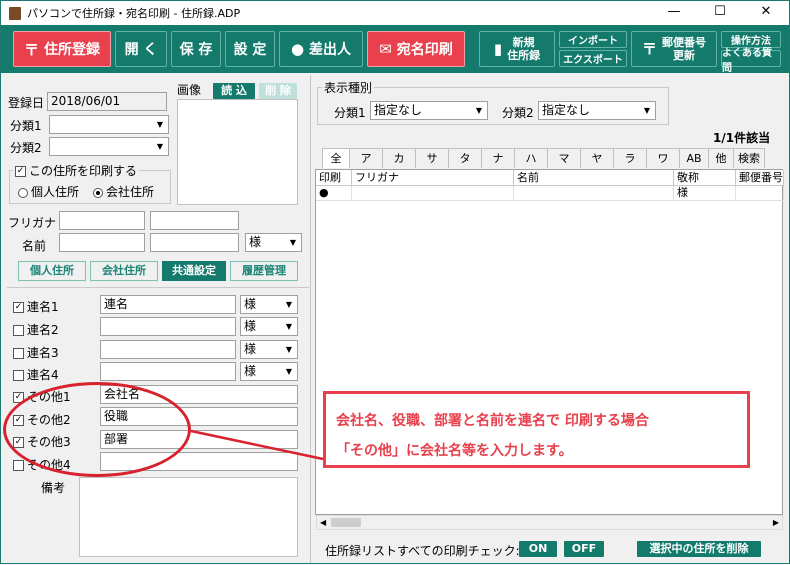 The width and height of the screenshot is (790, 565). Describe the element at coordinates (492, 421) in the screenshot. I see `annotation-line-1: 会社名、役職、部署と名前を連名で 印刷する場合` at that location.